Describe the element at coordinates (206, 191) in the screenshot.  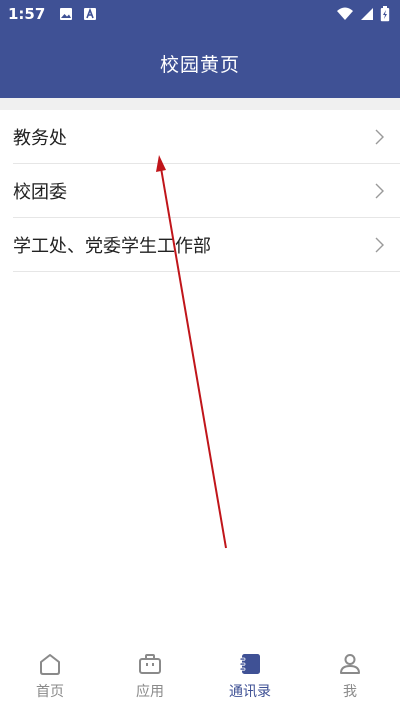
I see `list-item-youth-league: 校团委` at that location.